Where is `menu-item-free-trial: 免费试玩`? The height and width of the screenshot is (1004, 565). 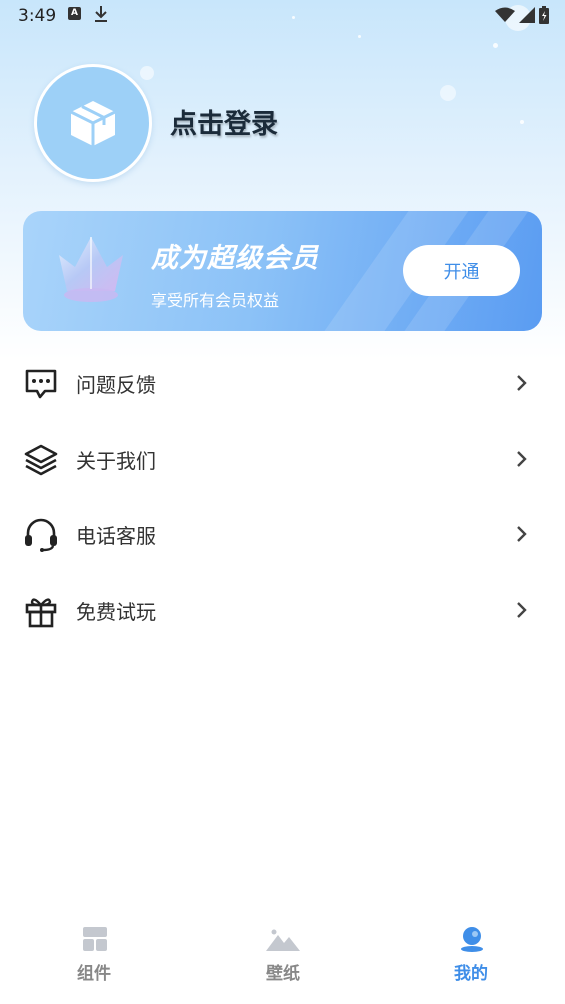
menu-item-free-trial: 免费试玩 is located at coordinates (282, 611).